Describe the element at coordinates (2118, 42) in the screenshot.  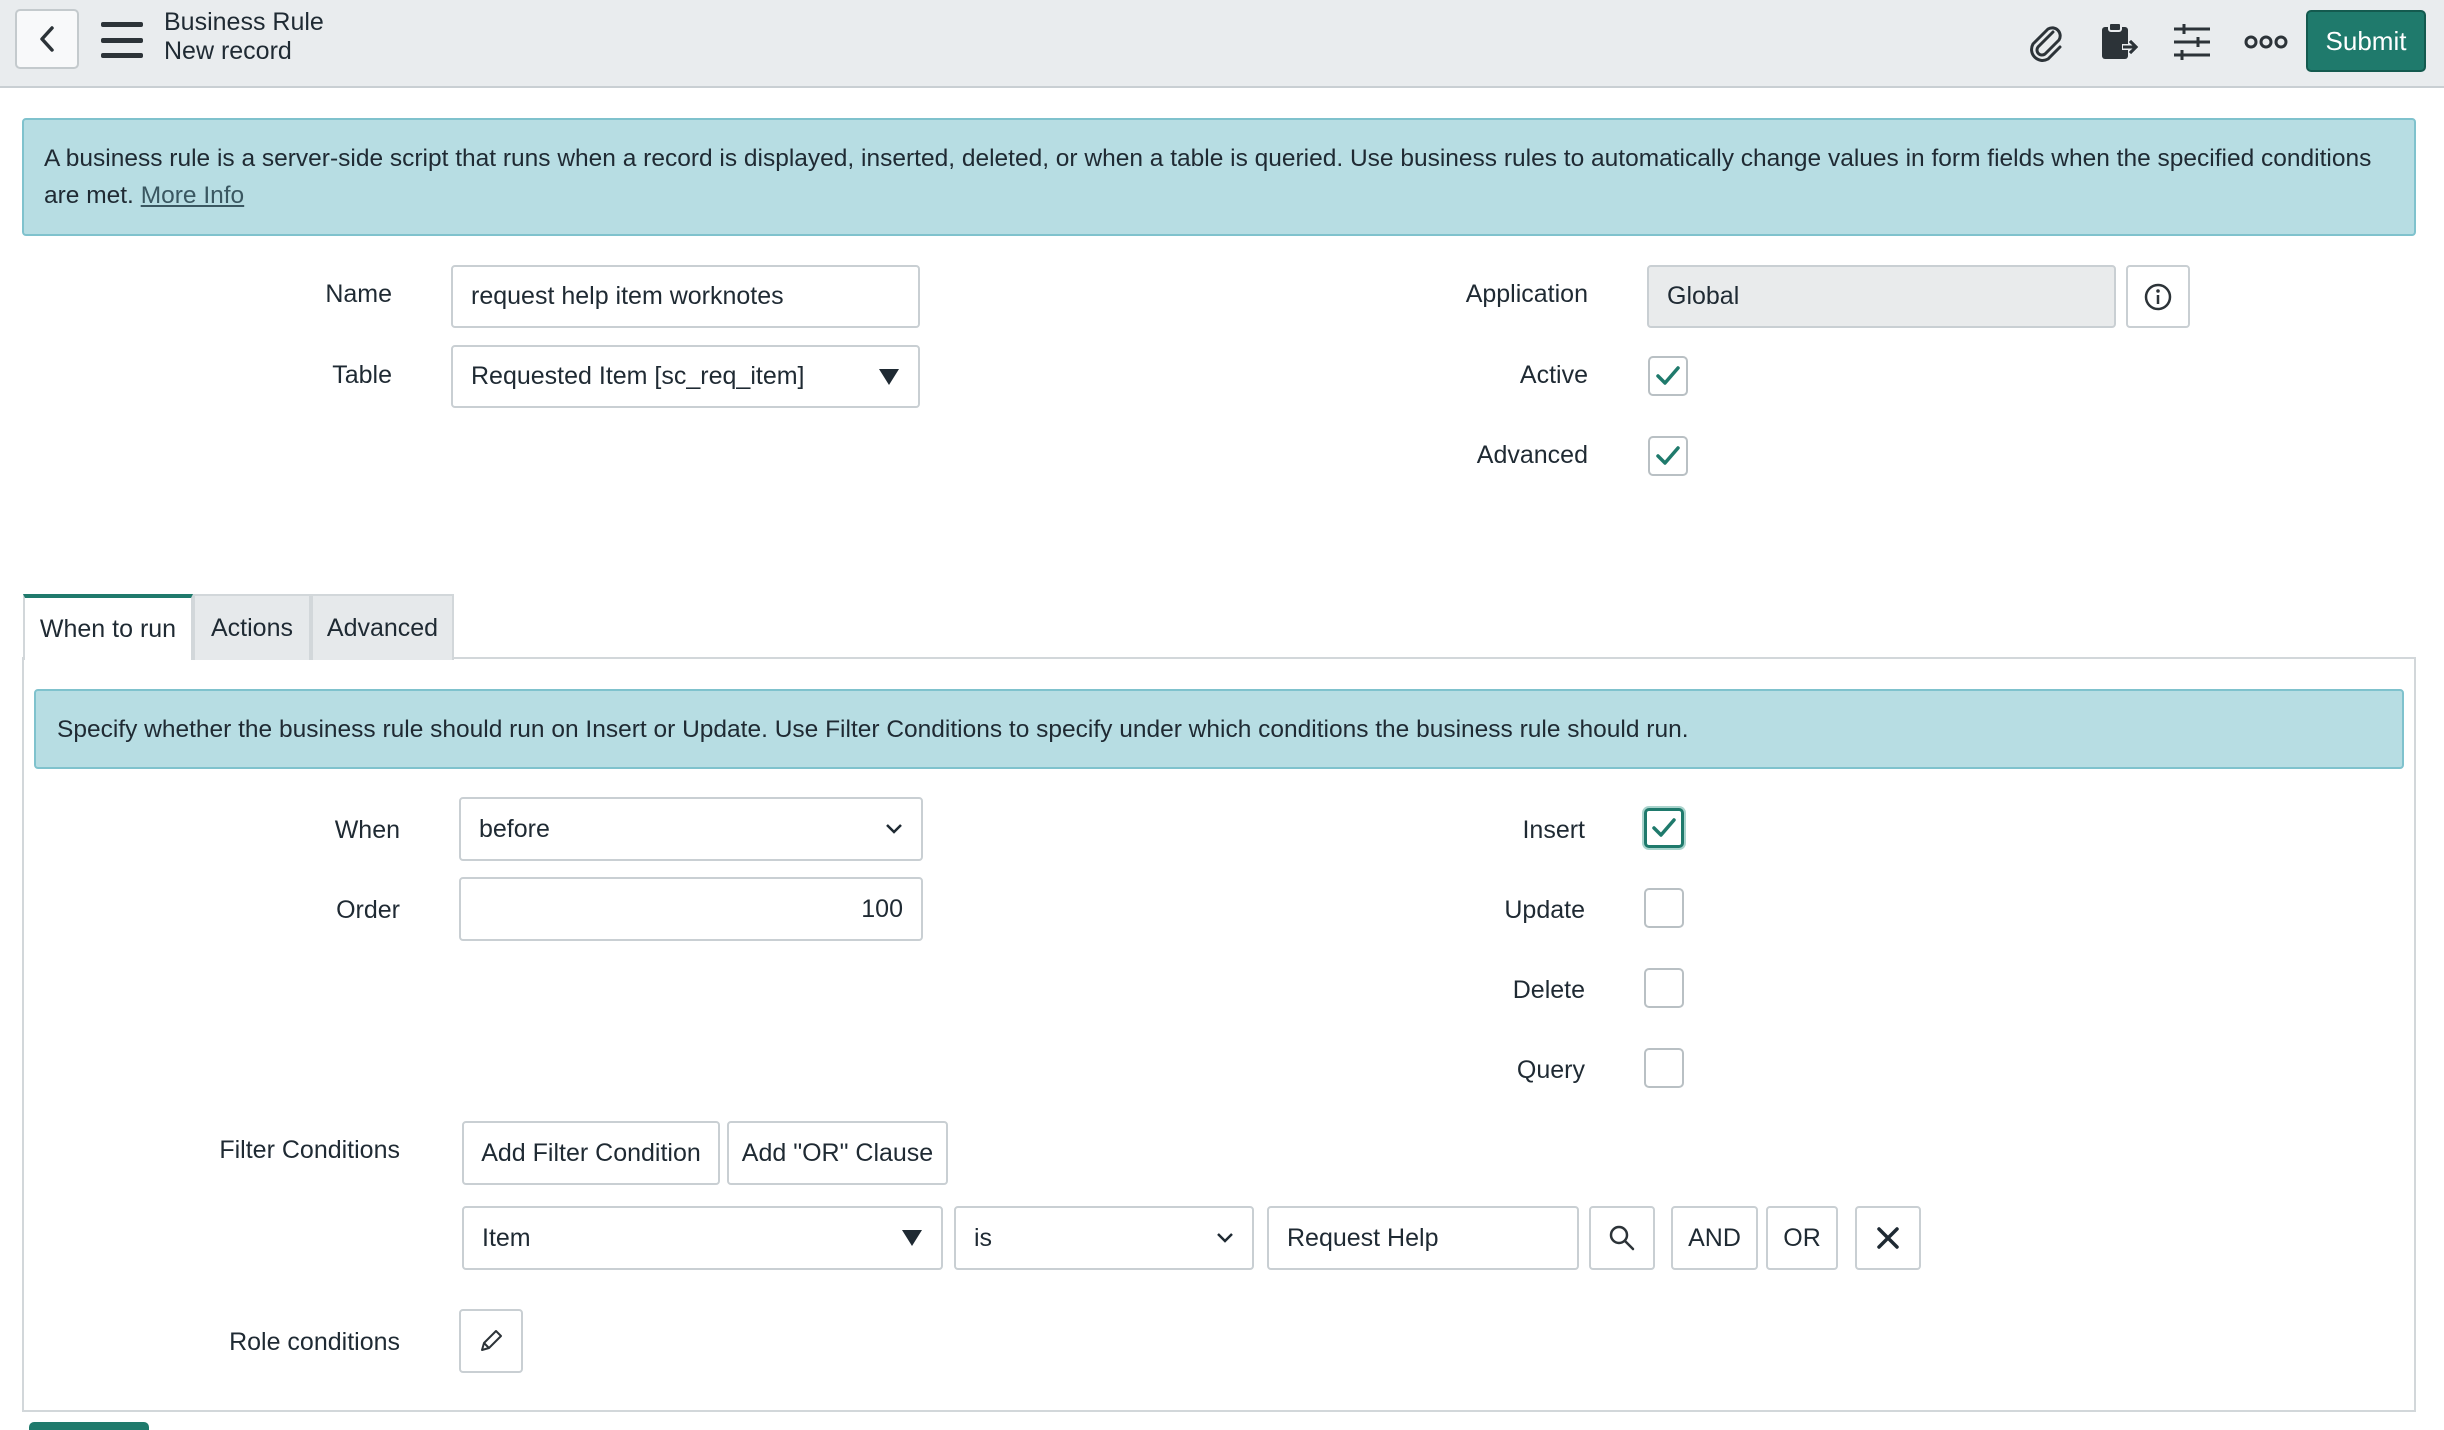
I see `clipboard-export-icon` at that location.